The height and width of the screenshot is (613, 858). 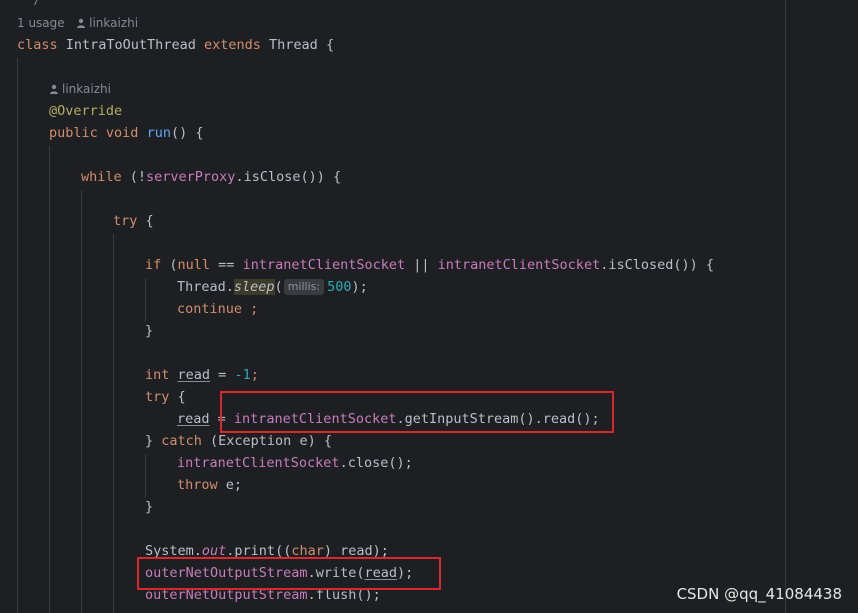 I want to click on code-line-if-close: }, so click(x=149, y=331).